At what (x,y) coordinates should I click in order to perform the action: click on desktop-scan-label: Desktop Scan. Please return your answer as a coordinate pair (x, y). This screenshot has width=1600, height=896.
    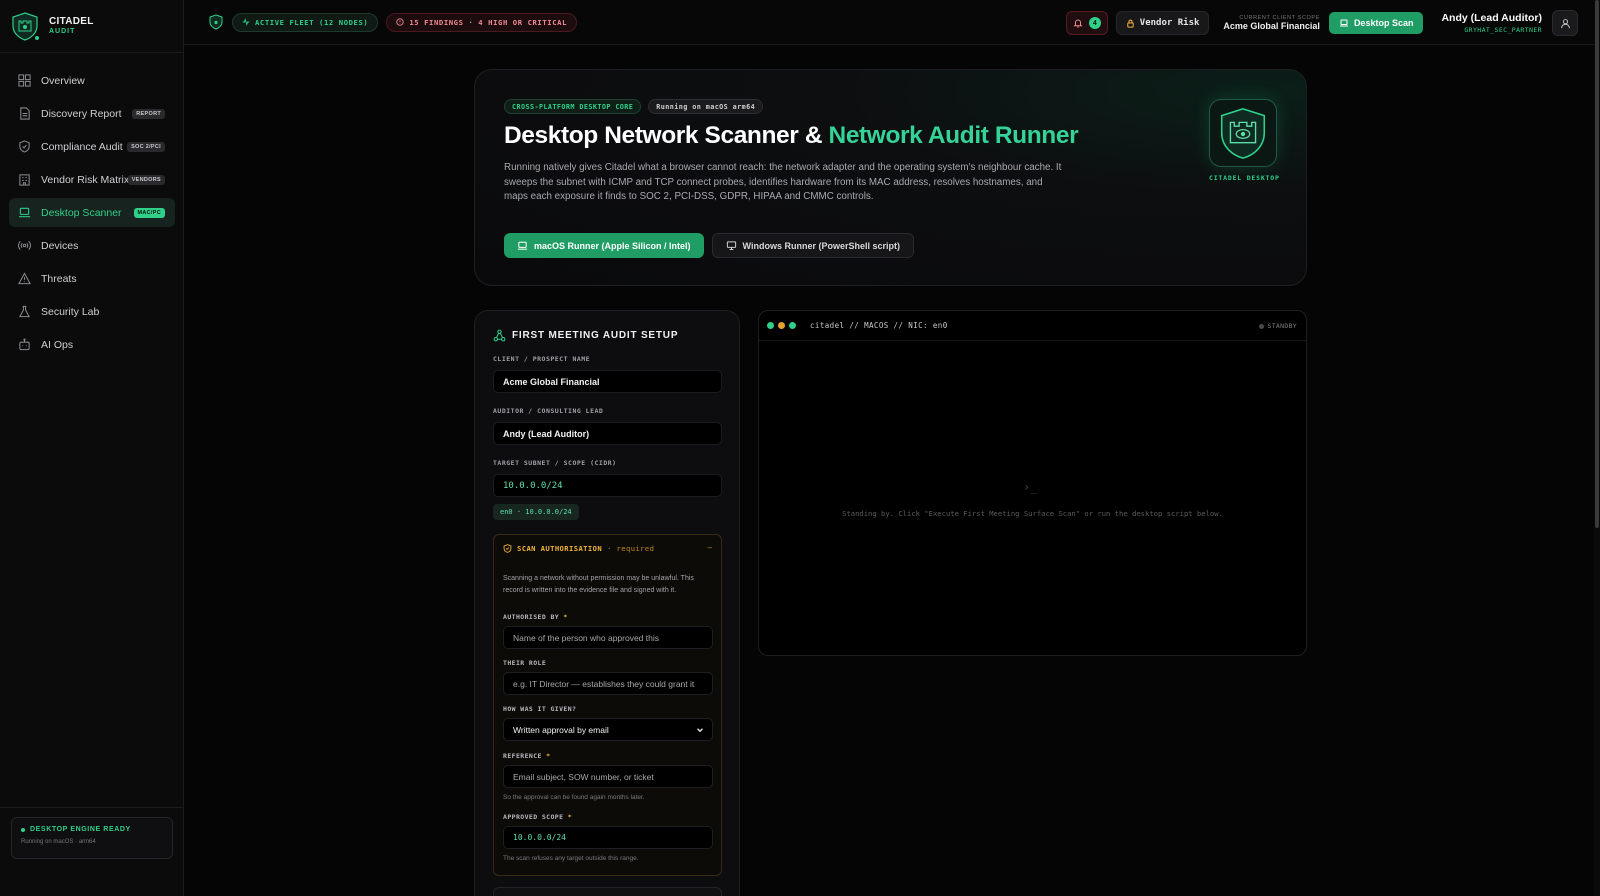
    Looking at the image, I should click on (1383, 23).